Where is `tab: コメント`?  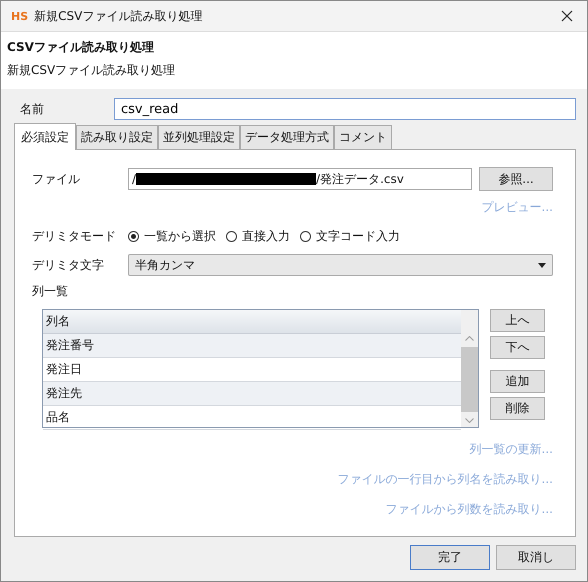 tab: コメント is located at coordinates (363, 137).